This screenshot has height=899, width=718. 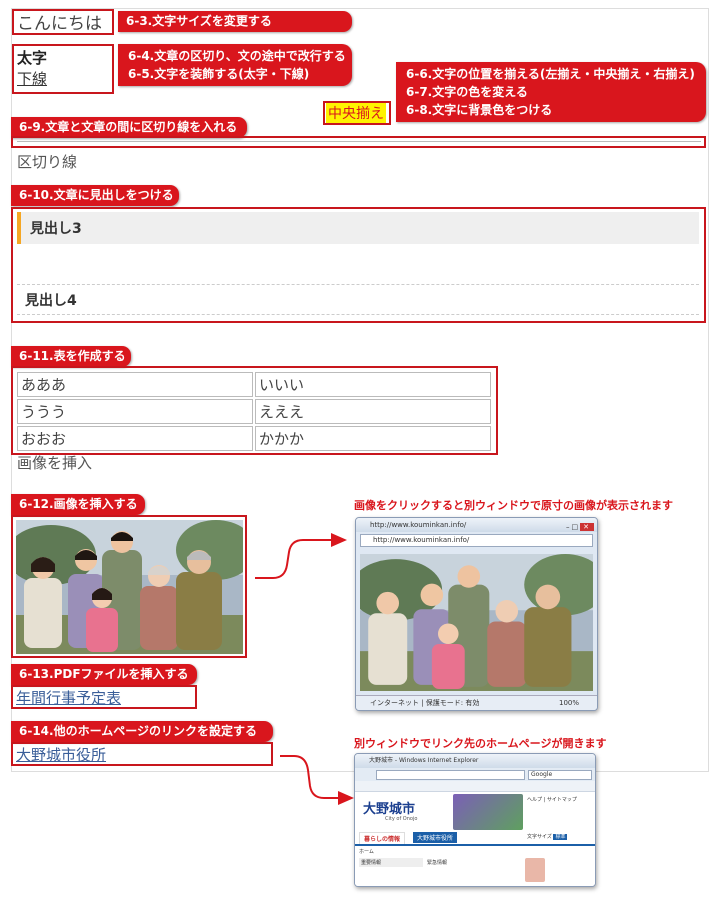 I want to click on label-pdf: 6-13.PDFファイルを挿入する, so click(x=104, y=674).